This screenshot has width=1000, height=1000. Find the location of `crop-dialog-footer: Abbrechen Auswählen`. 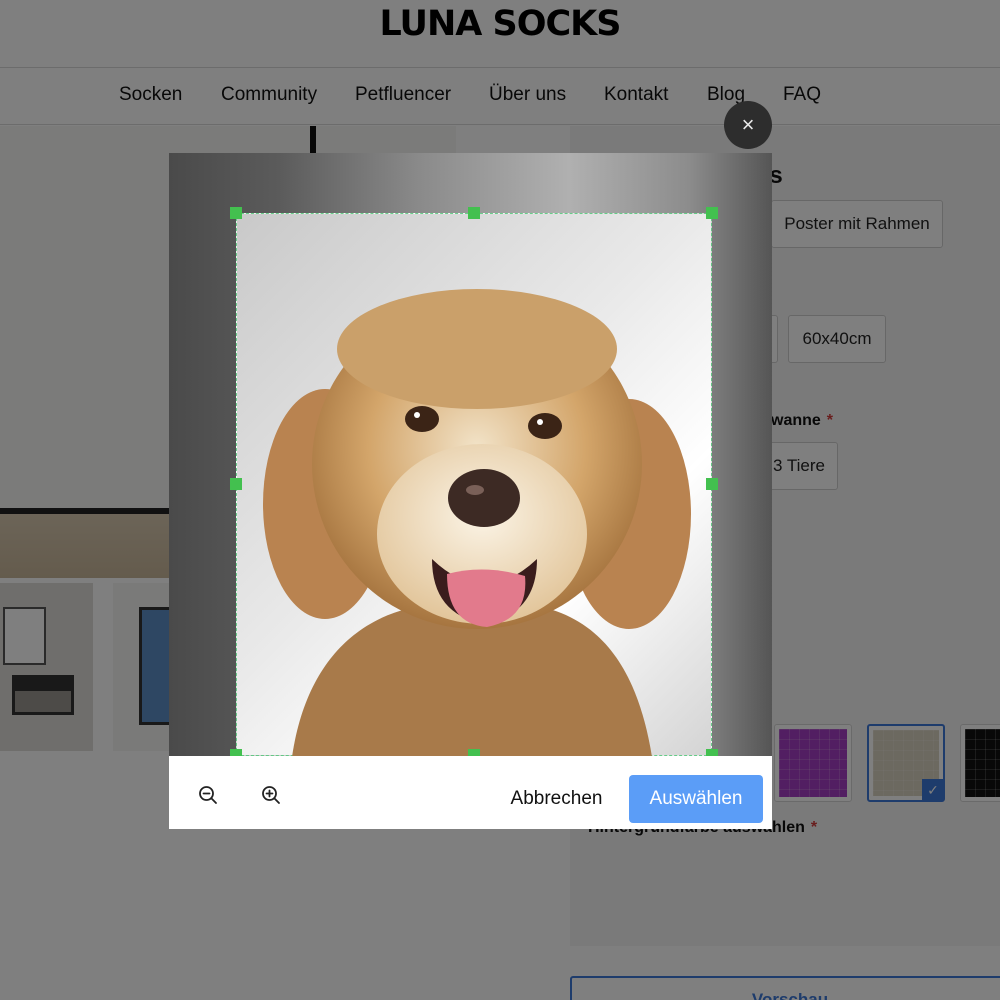

crop-dialog-footer: Abbrechen Auswählen is located at coordinates (470, 792).